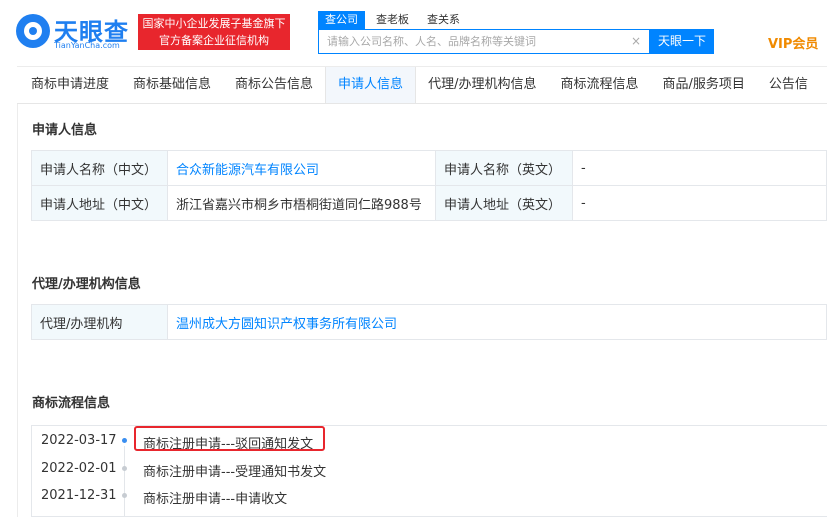  What do you see at coordinates (793, 42) in the screenshot?
I see `vip-link: VIP会员` at bounding box center [793, 42].